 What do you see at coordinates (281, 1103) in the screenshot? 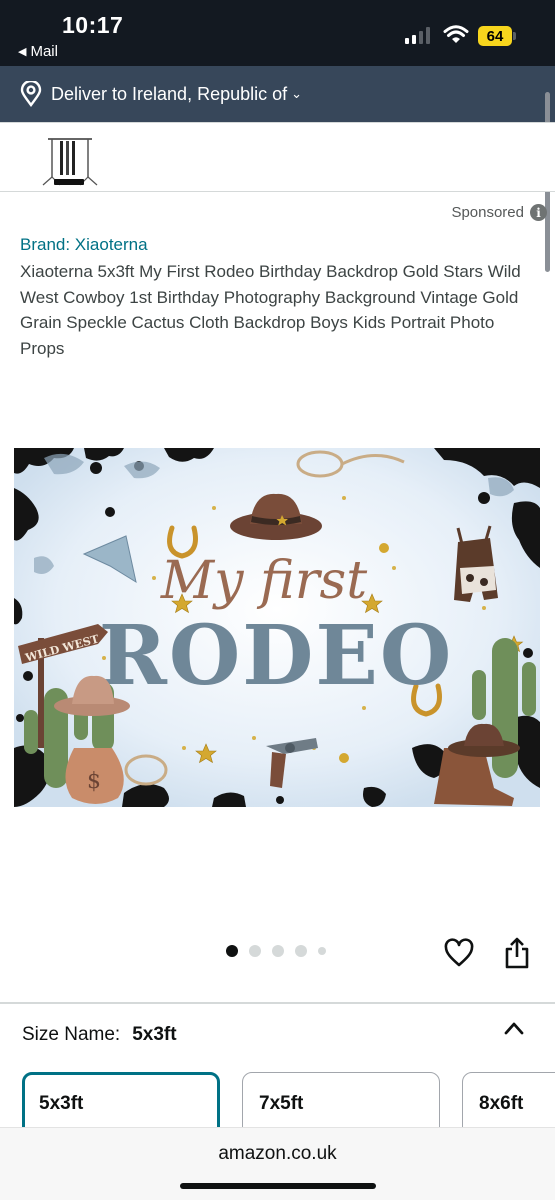
I see `size-option-label: 7x5ft` at bounding box center [281, 1103].